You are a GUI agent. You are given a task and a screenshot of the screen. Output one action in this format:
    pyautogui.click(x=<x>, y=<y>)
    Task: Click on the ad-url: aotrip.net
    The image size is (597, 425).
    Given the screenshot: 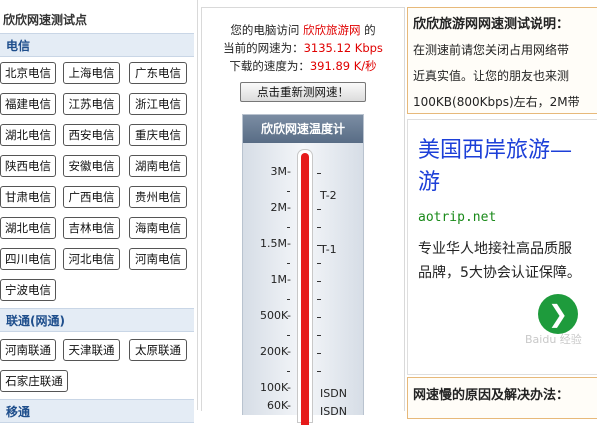 What is the action you would take?
    pyautogui.click(x=457, y=217)
    